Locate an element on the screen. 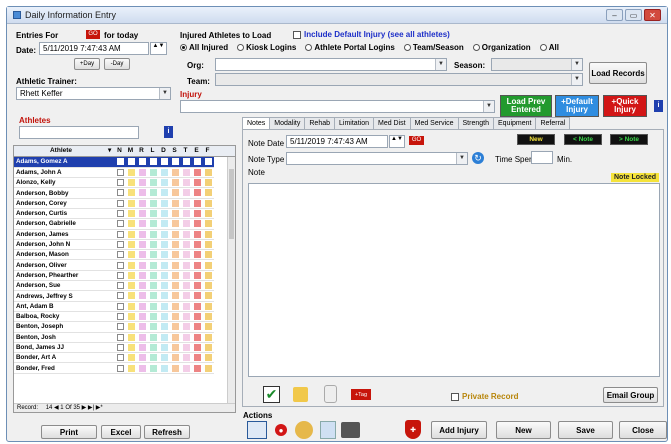  table-row: Anderson, John N is located at coordinates (114, 245).